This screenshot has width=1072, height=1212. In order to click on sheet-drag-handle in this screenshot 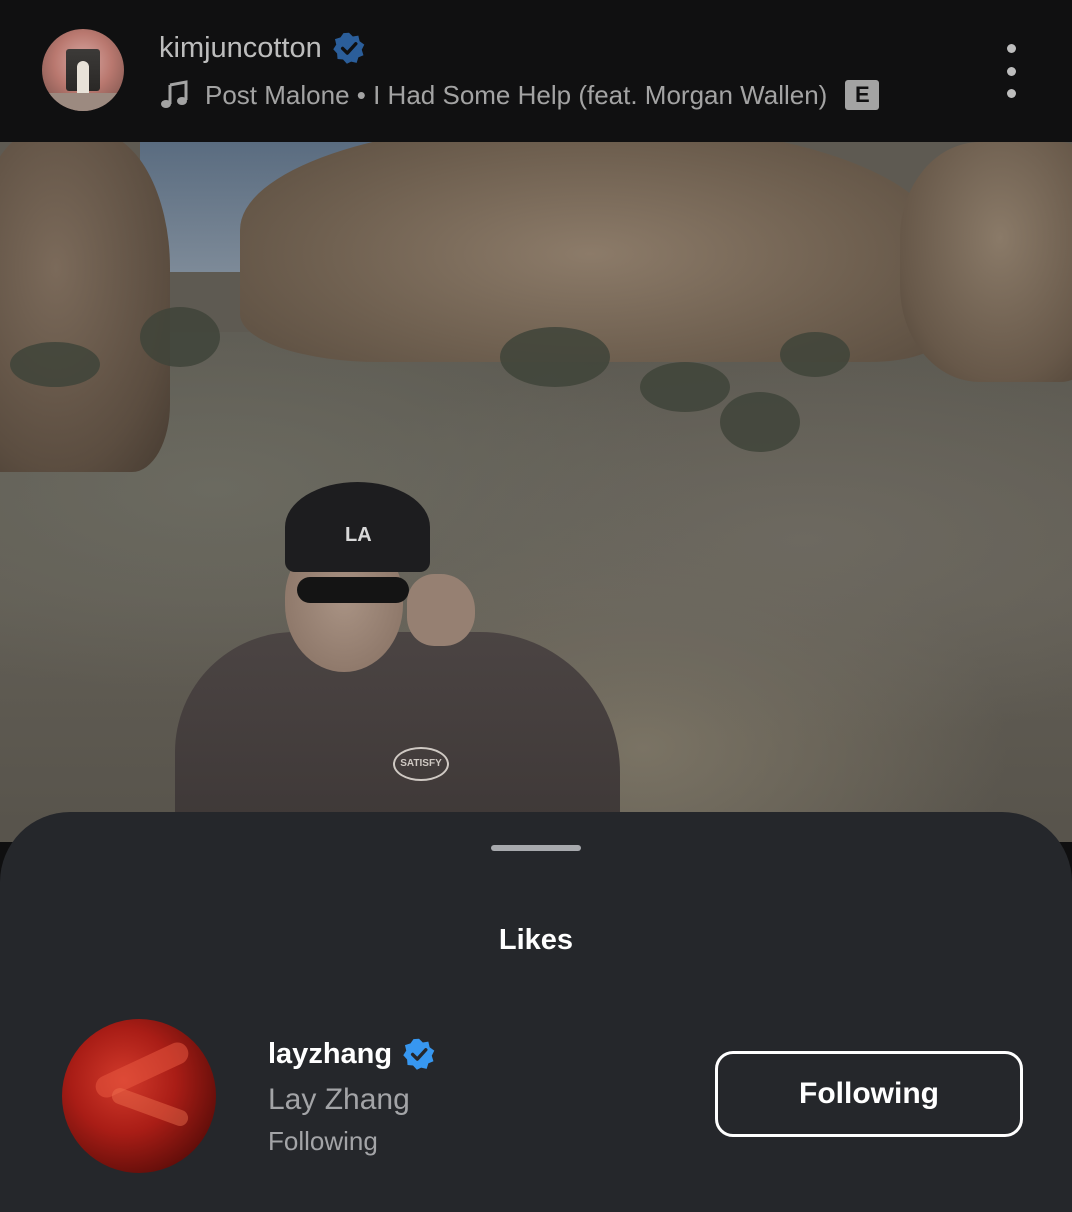, I will do `click(536, 848)`.